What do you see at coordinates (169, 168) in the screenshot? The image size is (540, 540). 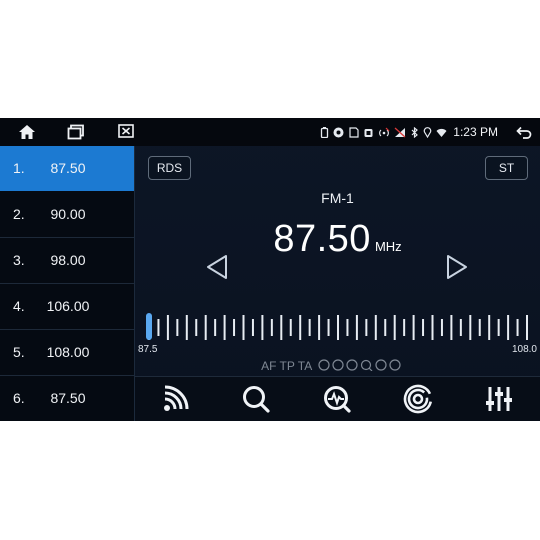 I see `rds-button: RDS` at bounding box center [169, 168].